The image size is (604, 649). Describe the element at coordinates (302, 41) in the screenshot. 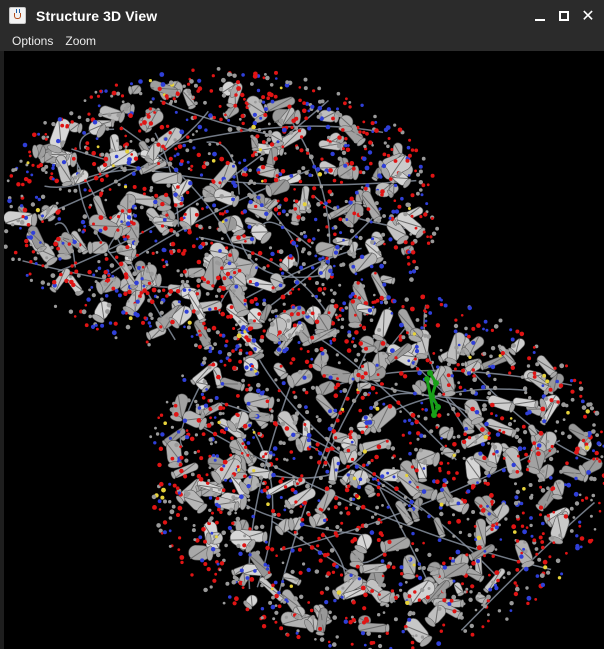

I see `menu-bar: Options Zoom` at that location.